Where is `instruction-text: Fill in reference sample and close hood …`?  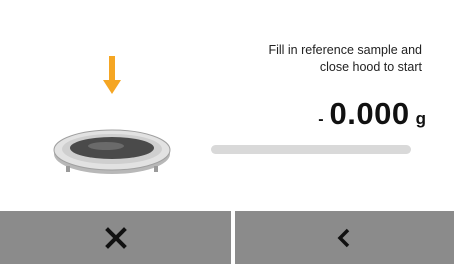
instruction-text: Fill in reference sample and close hood … is located at coordinates (307, 59).